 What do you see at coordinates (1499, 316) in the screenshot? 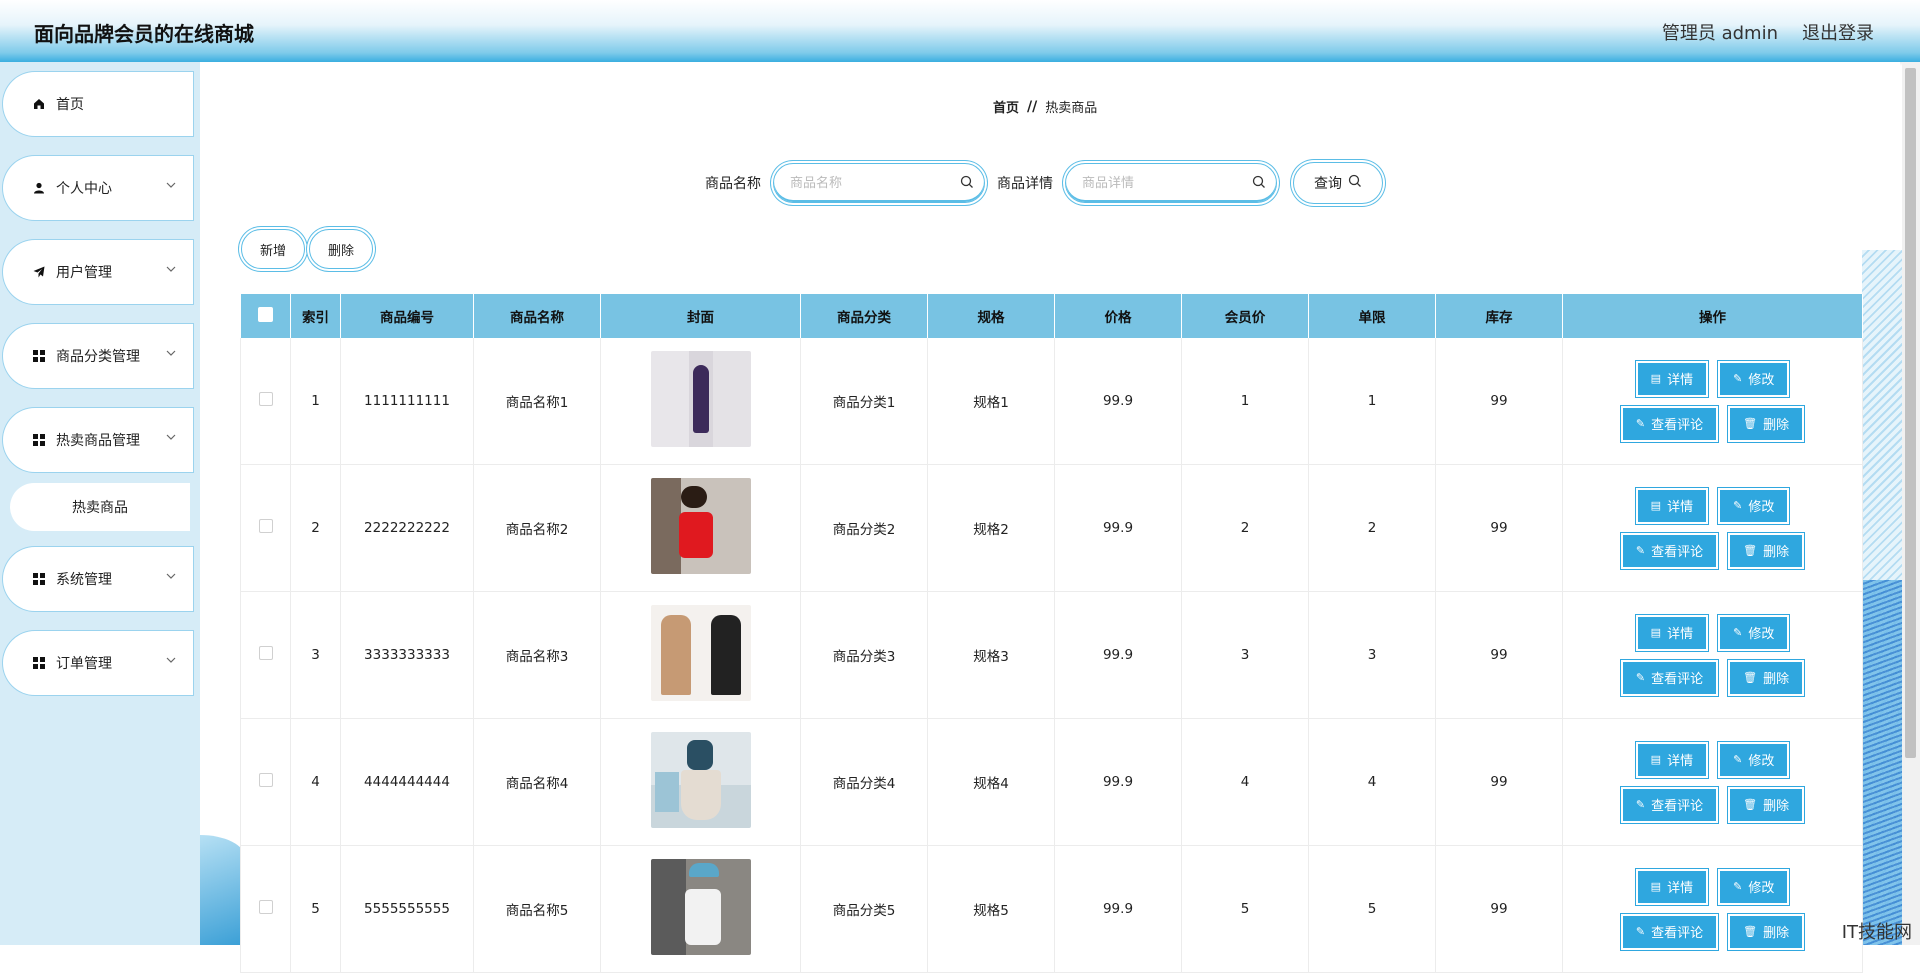
I see `column-header: 库存` at bounding box center [1499, 316].